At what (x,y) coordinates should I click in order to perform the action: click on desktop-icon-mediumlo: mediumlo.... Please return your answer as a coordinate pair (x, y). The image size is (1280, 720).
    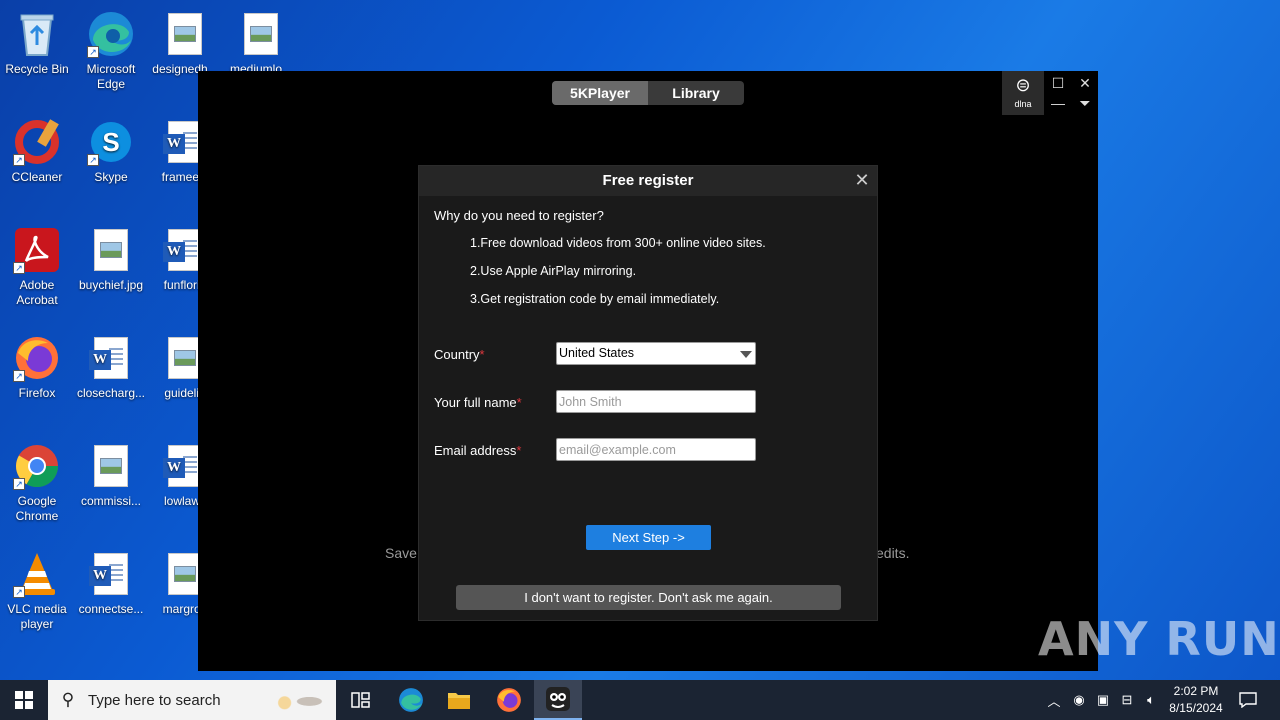
    Looking at the image, I should click on (261, 41).